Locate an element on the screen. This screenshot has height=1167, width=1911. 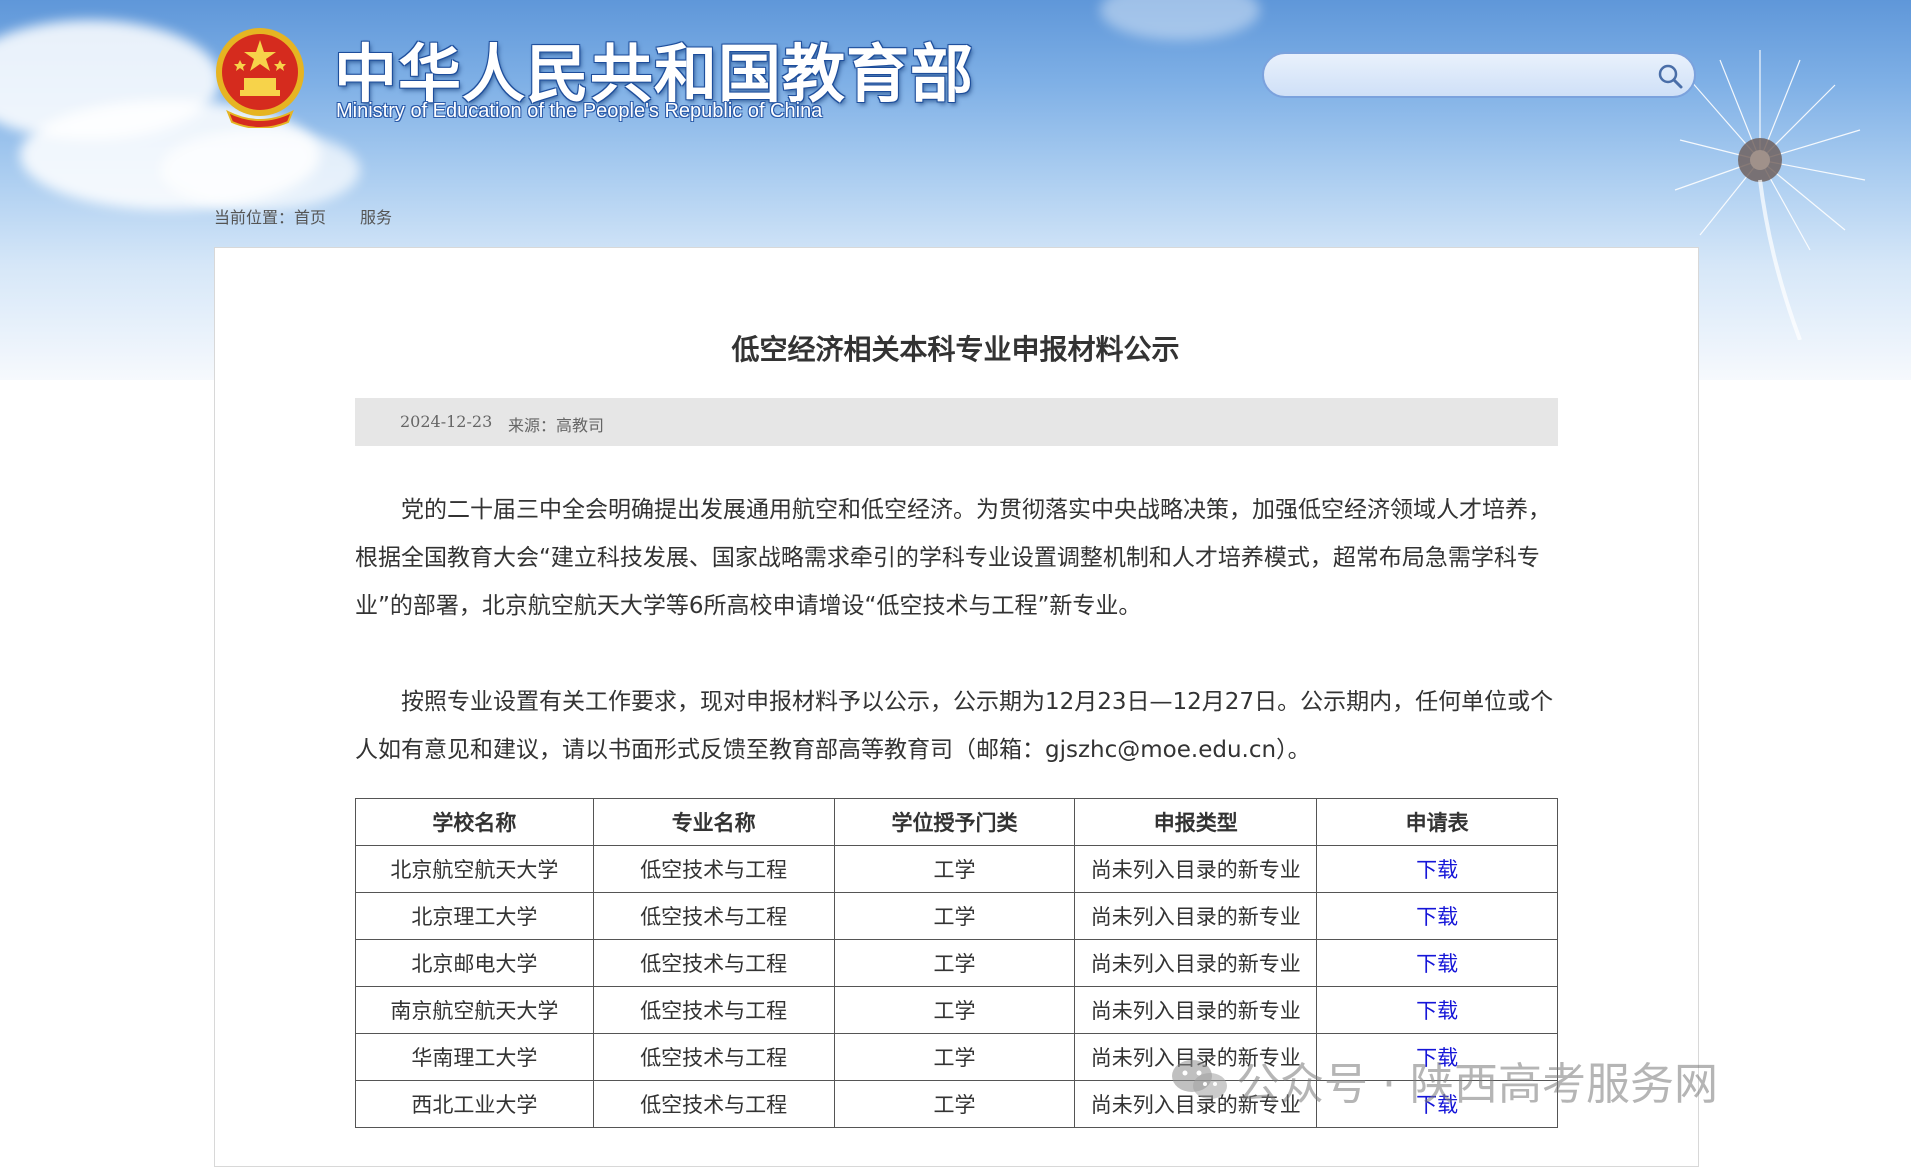
wechat-icon is located at coordinates (1199, 1079).